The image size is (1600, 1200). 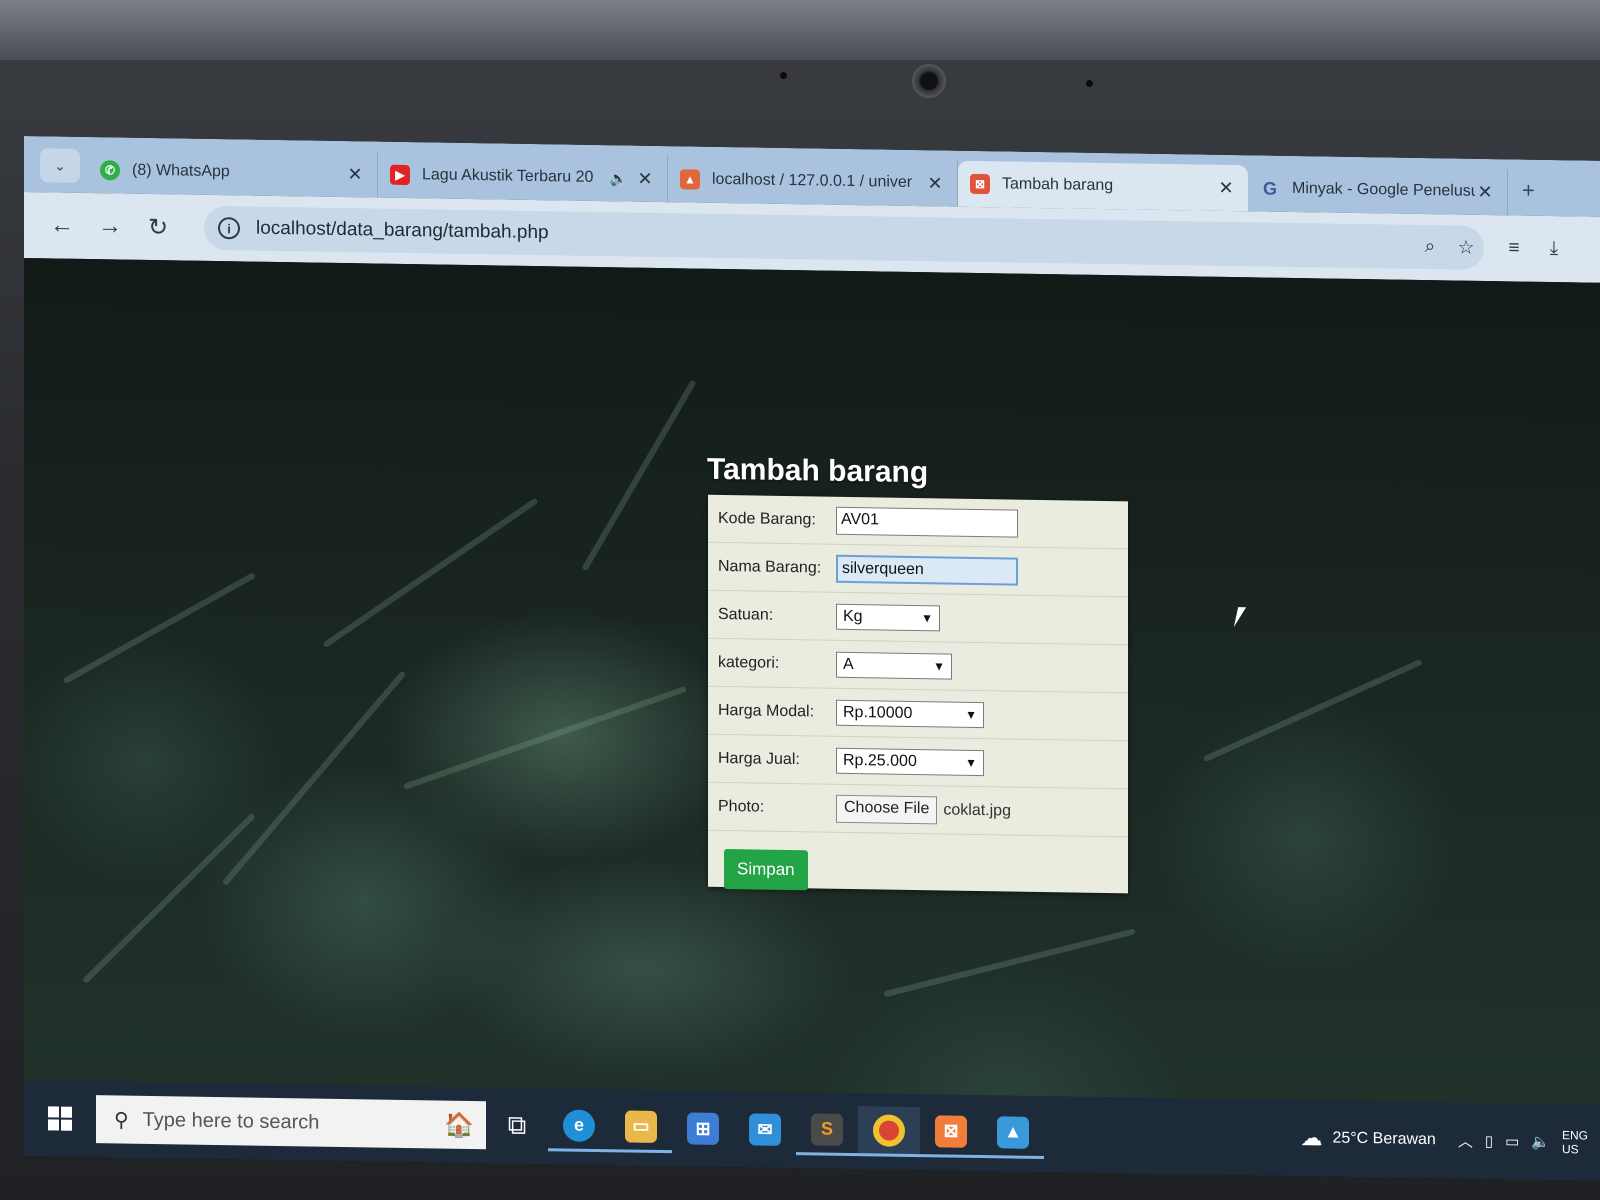 I want to click on keyboard-layout: US, so click(x=1570, y=1149).